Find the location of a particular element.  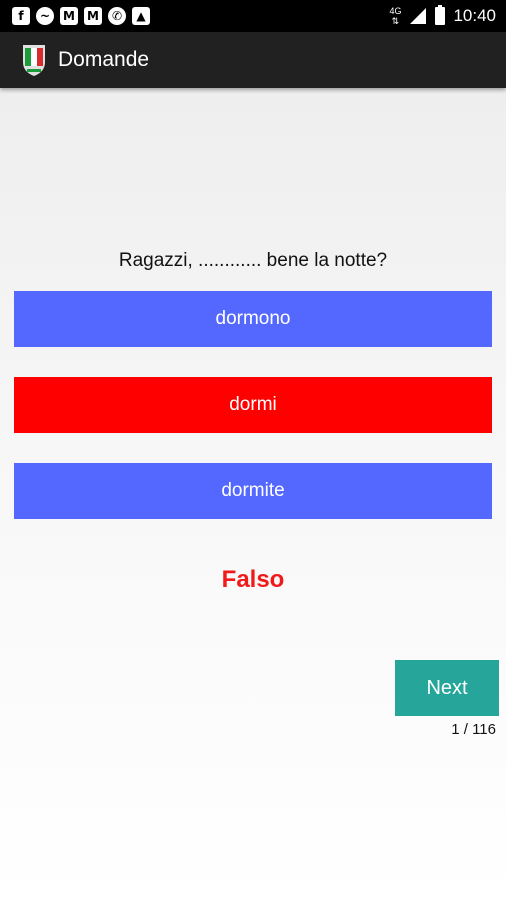

italy-flag-shield-icon is located at coordinates (34, 60).